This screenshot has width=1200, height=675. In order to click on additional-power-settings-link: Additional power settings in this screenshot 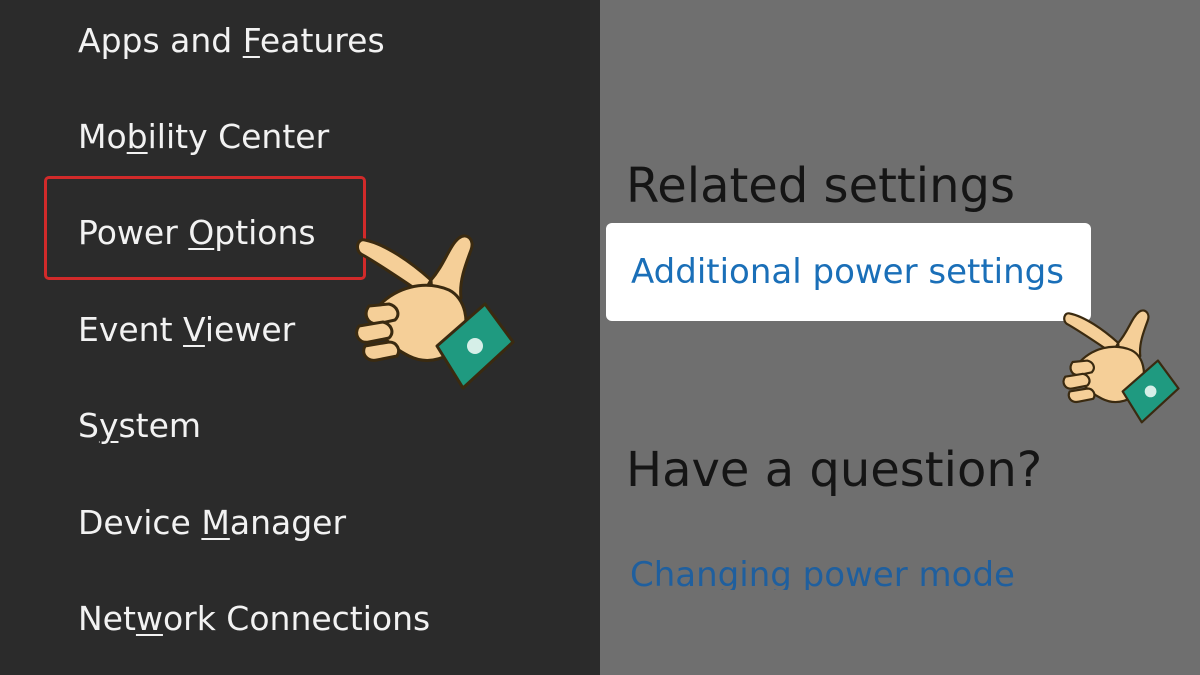, I will do `click(848, 272)`.